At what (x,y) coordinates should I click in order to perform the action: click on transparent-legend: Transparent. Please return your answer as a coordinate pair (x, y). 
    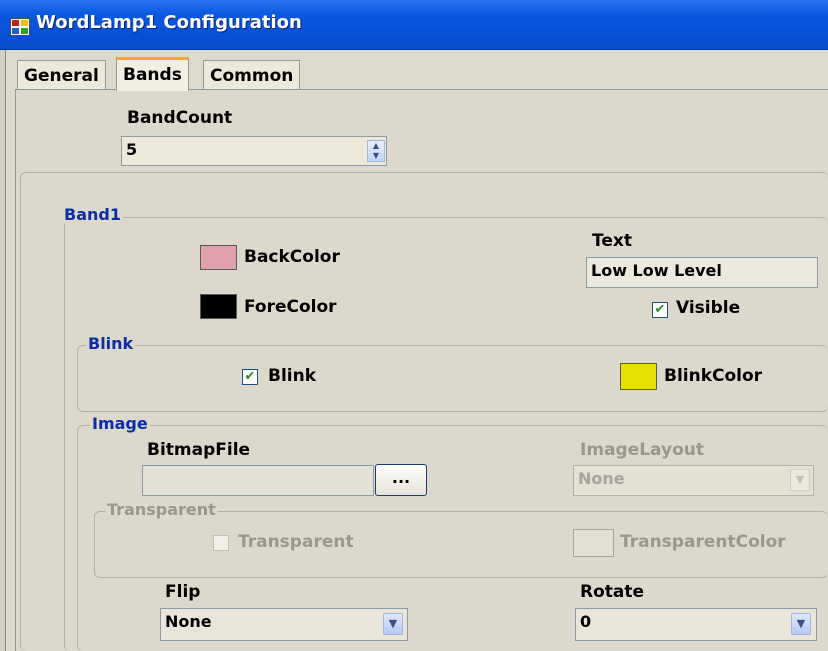
    Looking at the image, I should click on (161, 509).